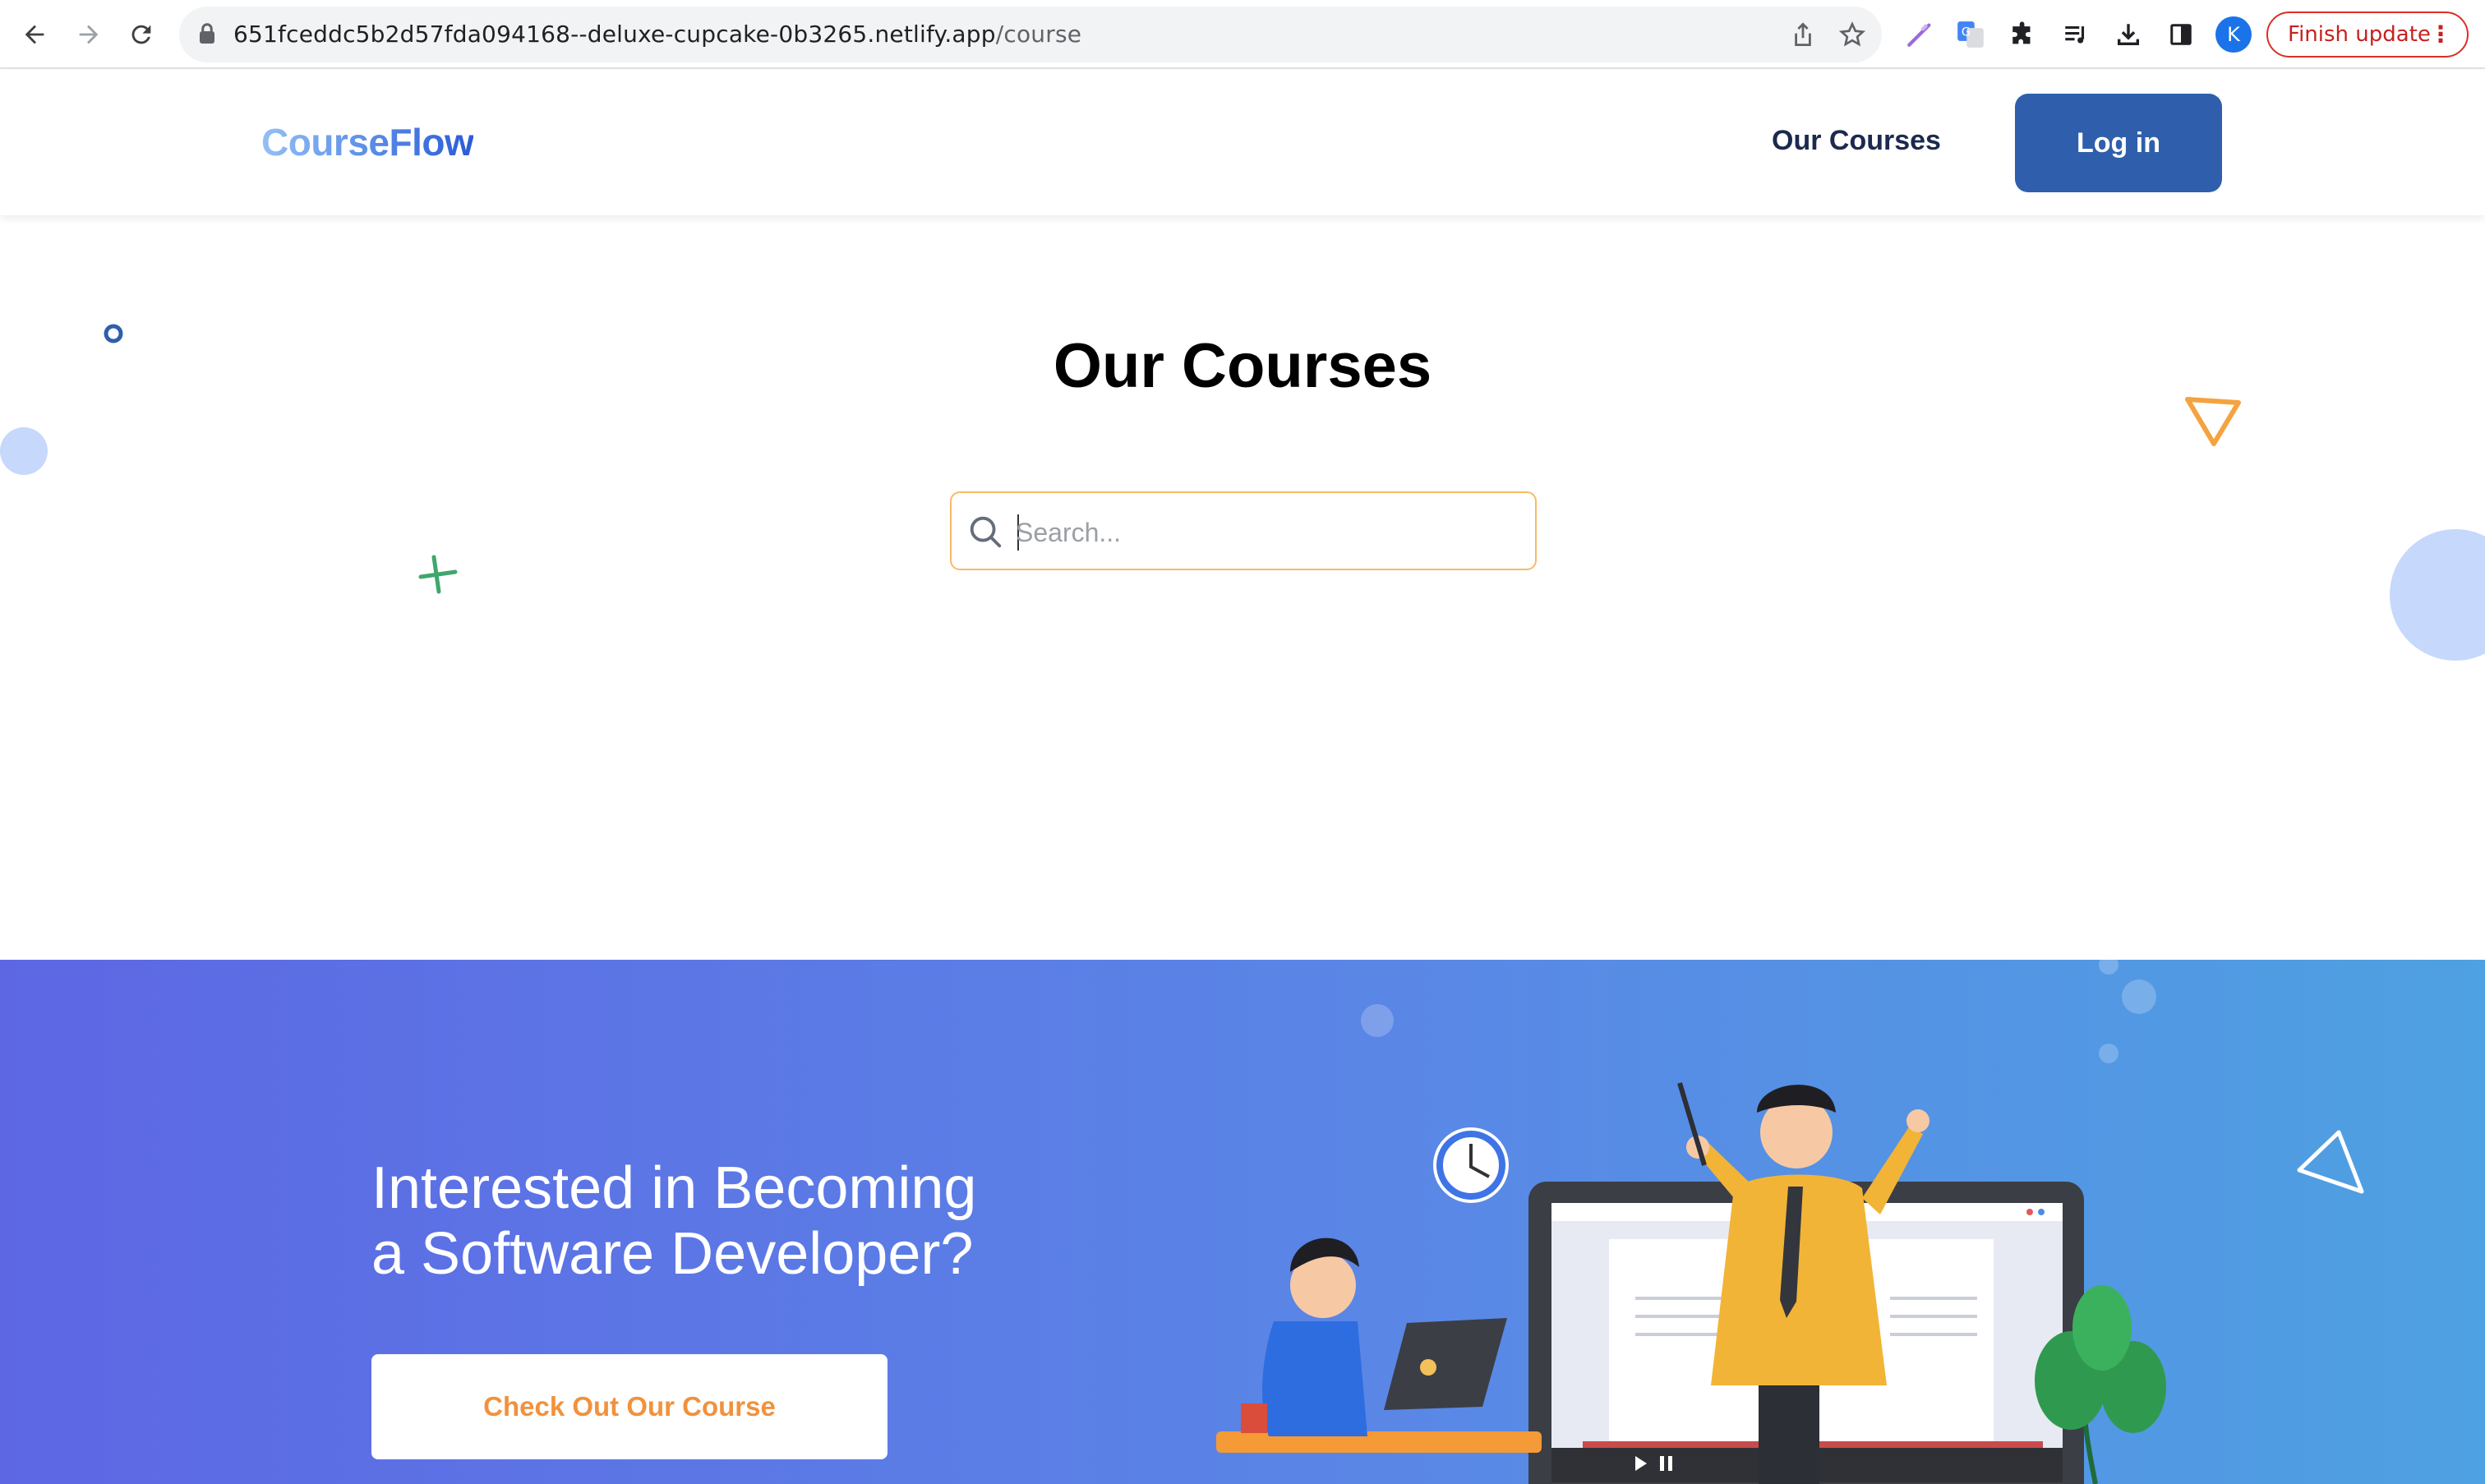 This screenshot has width=2485, height=1484. I want to click on site-header: CourseFlow Our Courses Log in, so click(1242, 143).